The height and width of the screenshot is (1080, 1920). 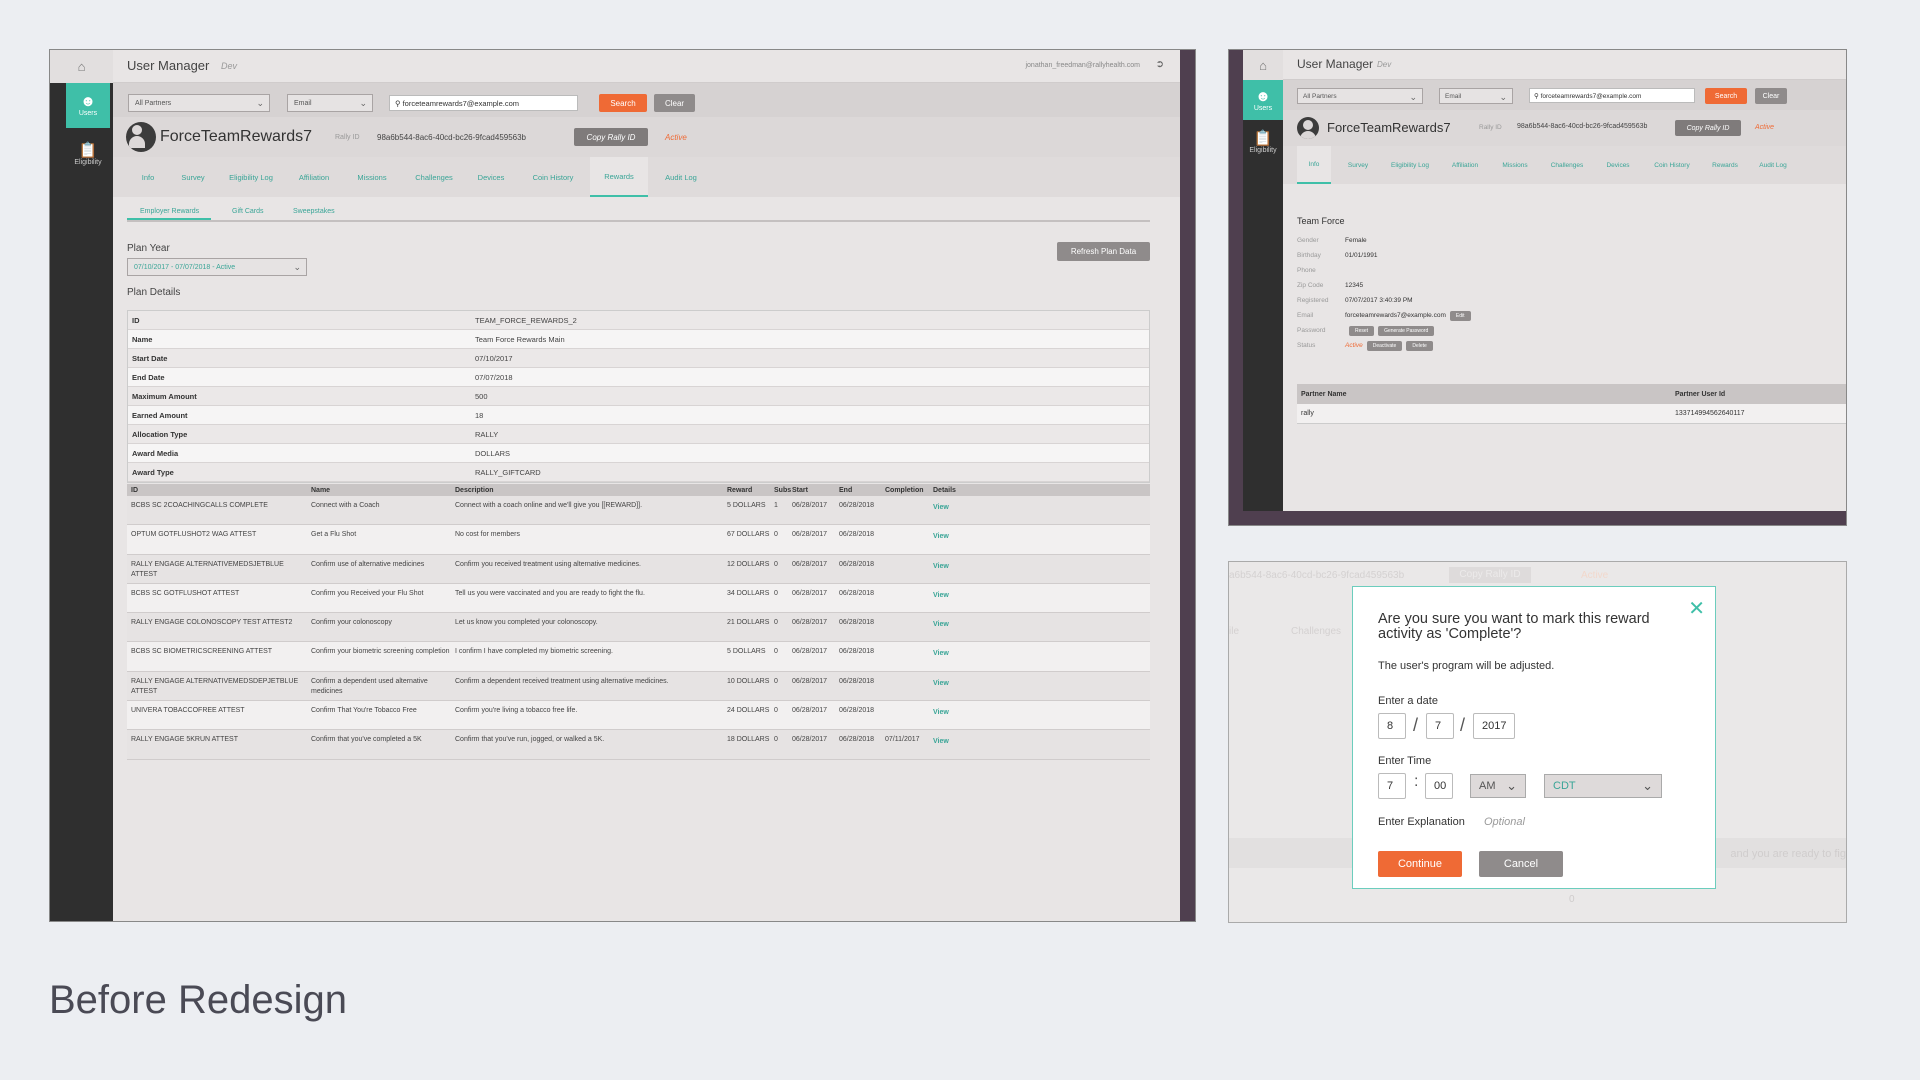 I want to click on bg-rally-id: a6b544-8ac6-40cd-bc26-9fcad459563b, so click(x=1317, y=575).